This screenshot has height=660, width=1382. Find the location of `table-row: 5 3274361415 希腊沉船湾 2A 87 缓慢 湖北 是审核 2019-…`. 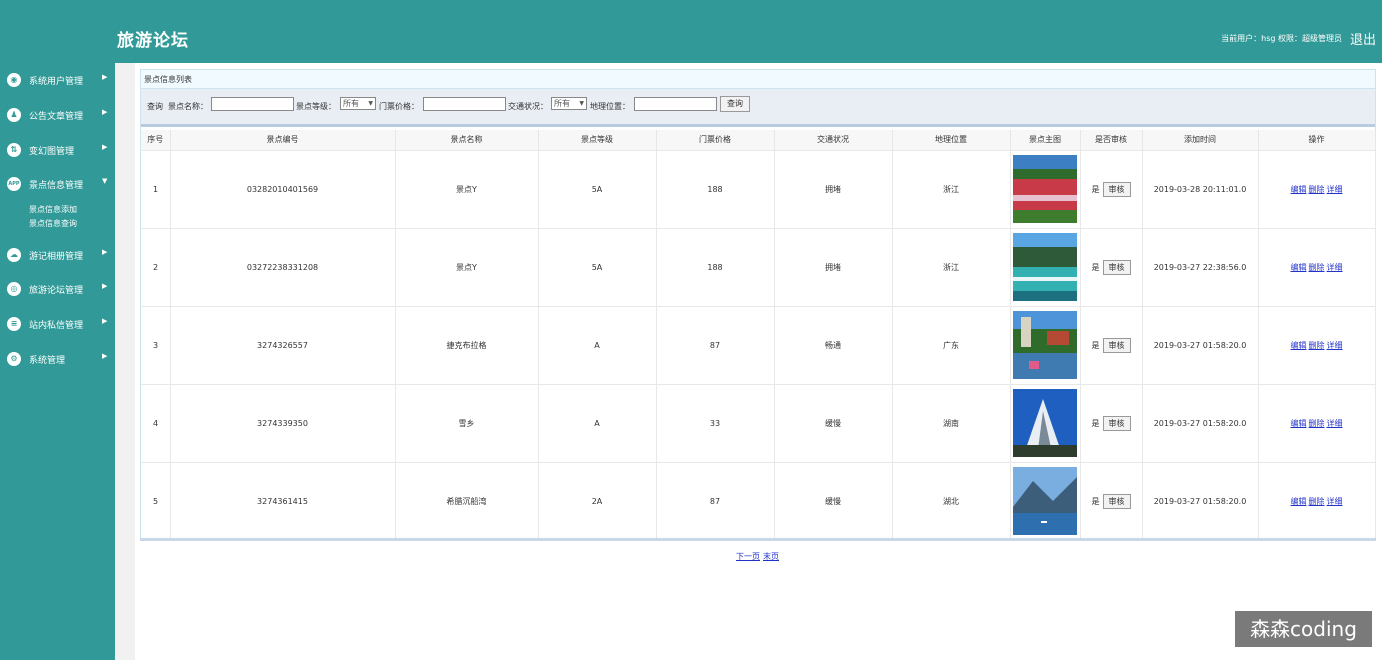

table-row: 5 3274361415 希腊沉船湾 2A 87 缓慢 湖北 是审核 2019-… is located at coordinates (758, 500).